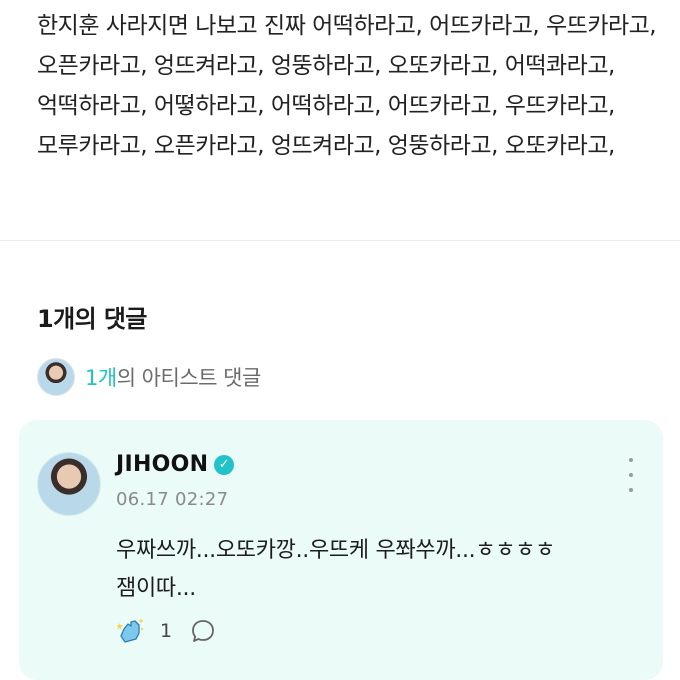 Image resolution: width=680 pixels, height=680 pixels. Describe the element at coordinates (224, 464) in the screenshot. I see `verified-badge-icon: ✓` at that location.